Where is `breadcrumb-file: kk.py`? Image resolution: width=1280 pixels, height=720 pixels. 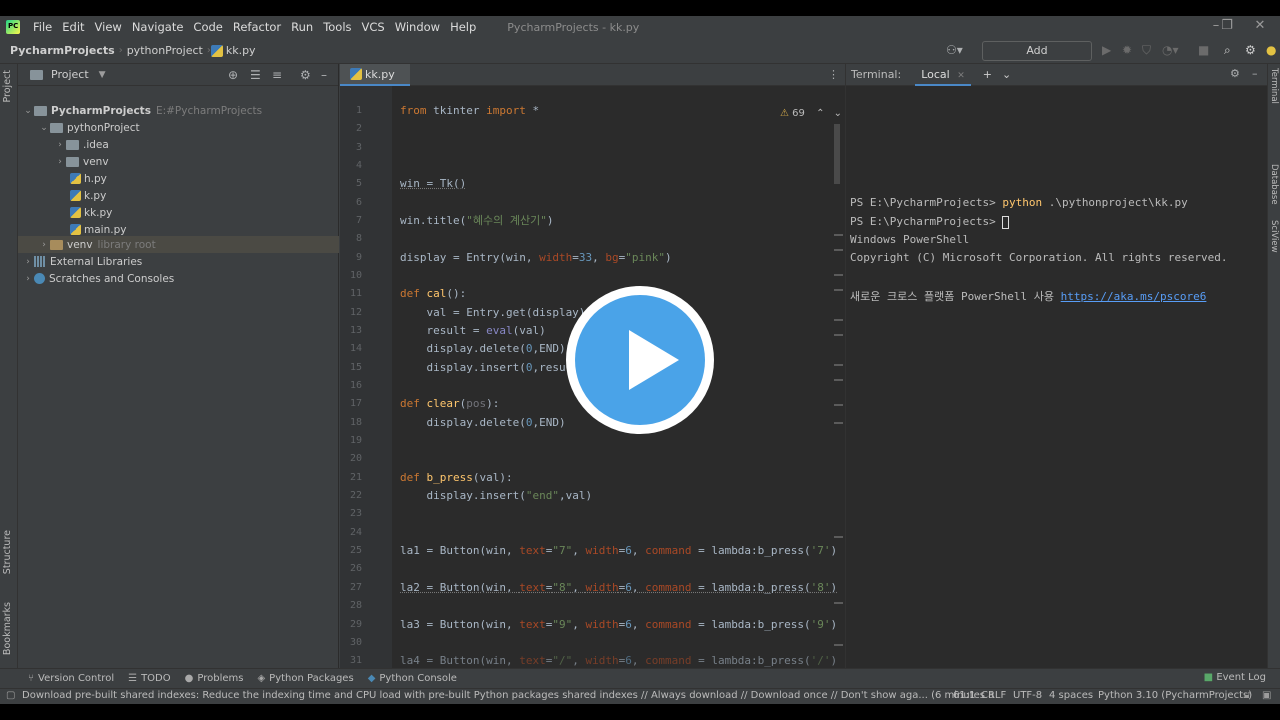 breadcrumb-file: kk.py is located at coordinates (243, 50).